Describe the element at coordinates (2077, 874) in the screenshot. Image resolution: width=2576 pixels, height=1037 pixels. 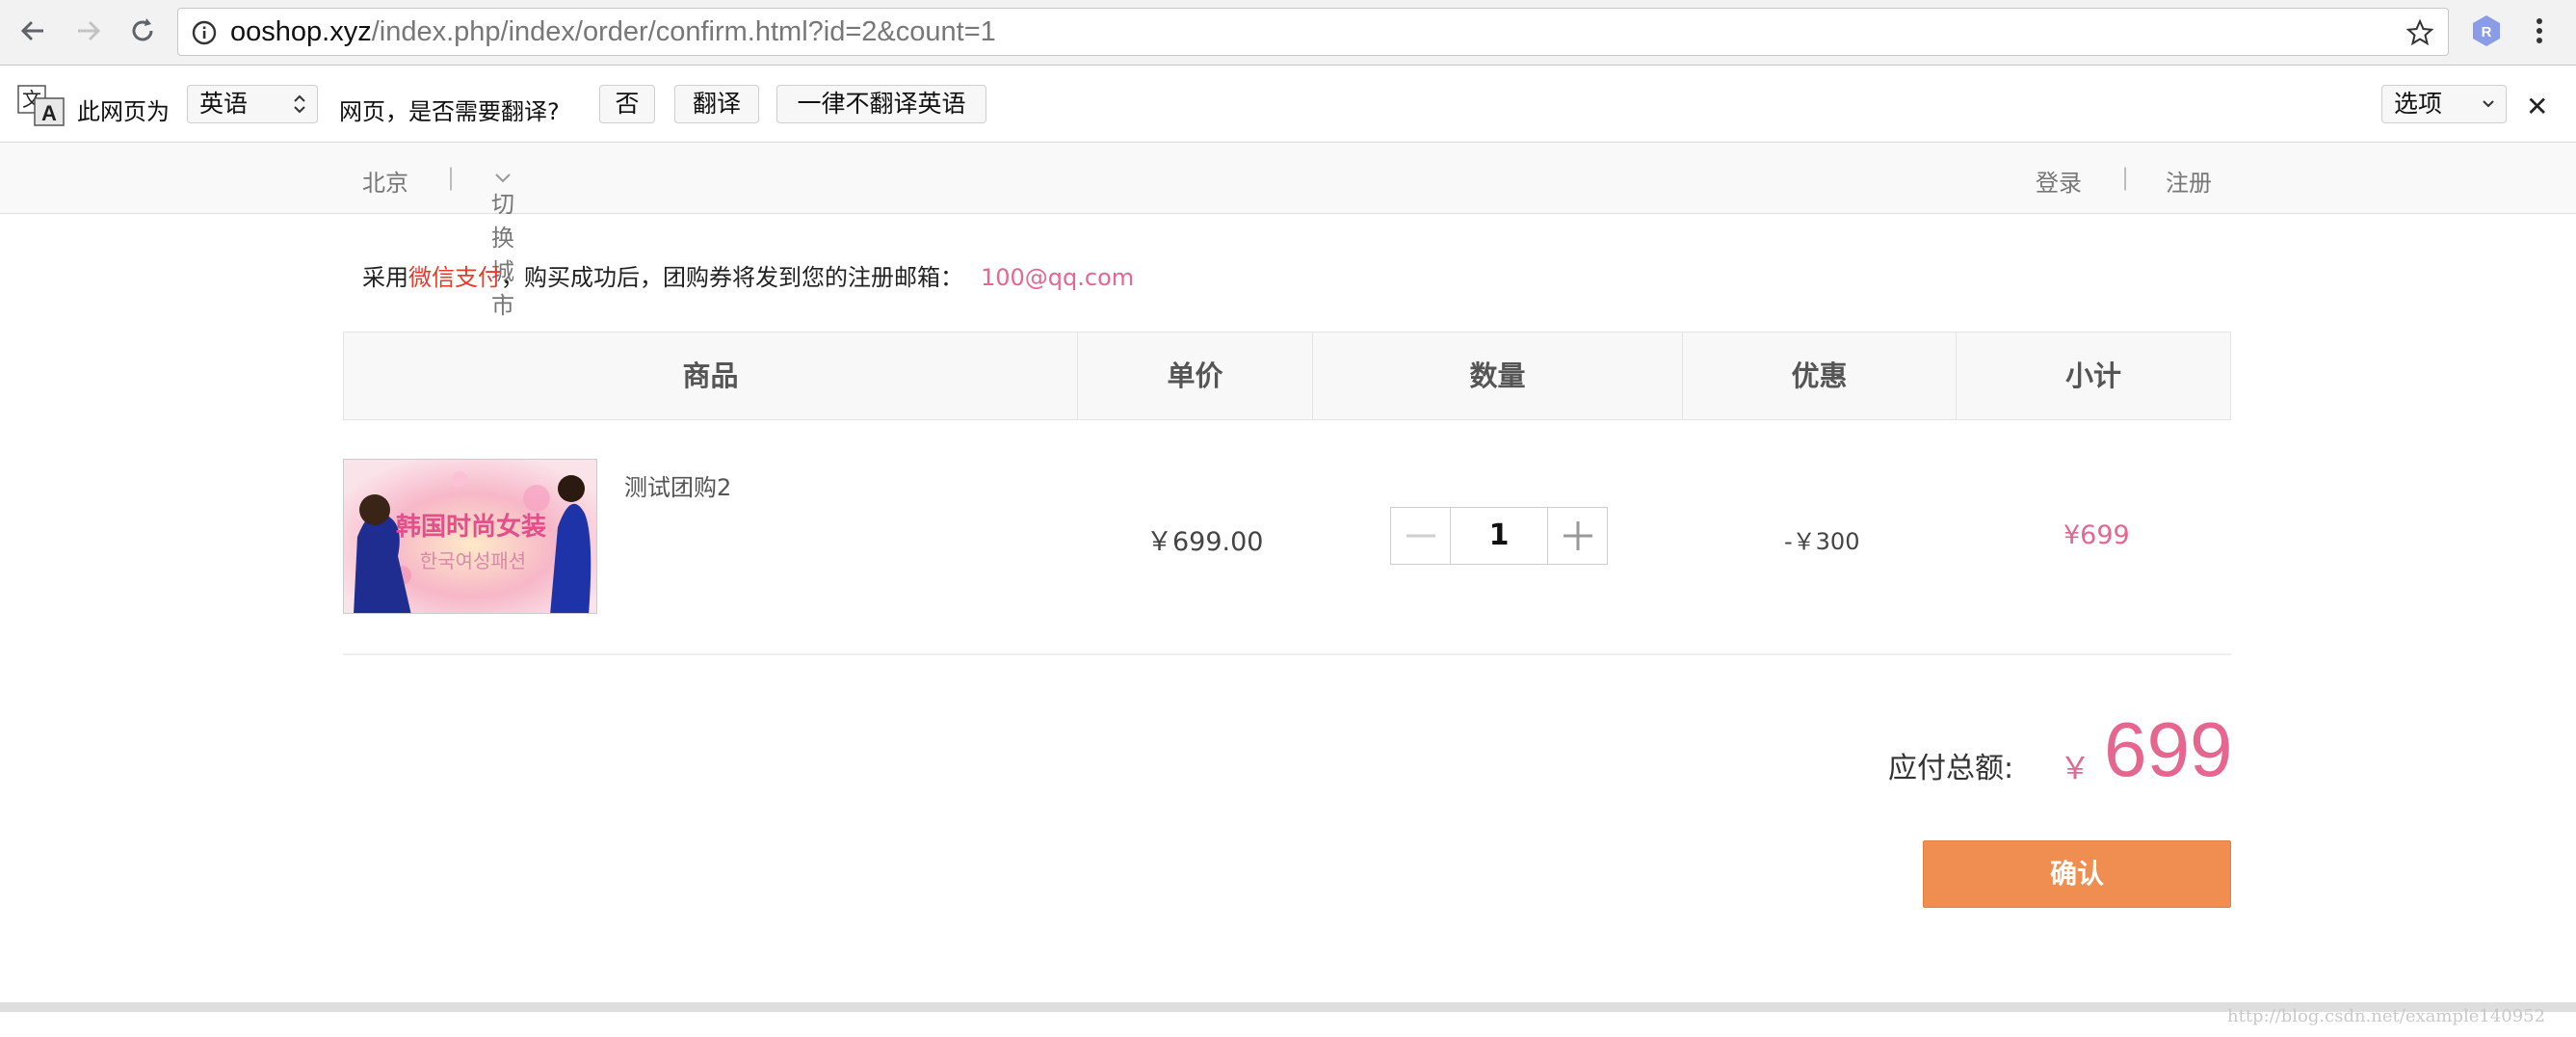
I see `confirm-button: 确认` at that location.